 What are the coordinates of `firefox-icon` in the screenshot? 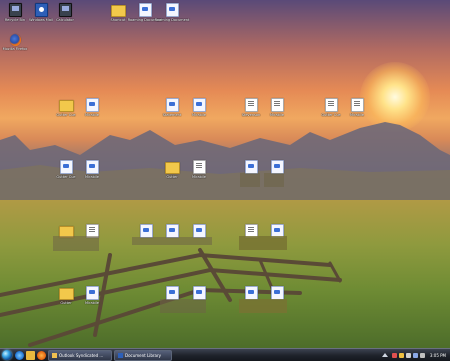 It's located at (15, 40).